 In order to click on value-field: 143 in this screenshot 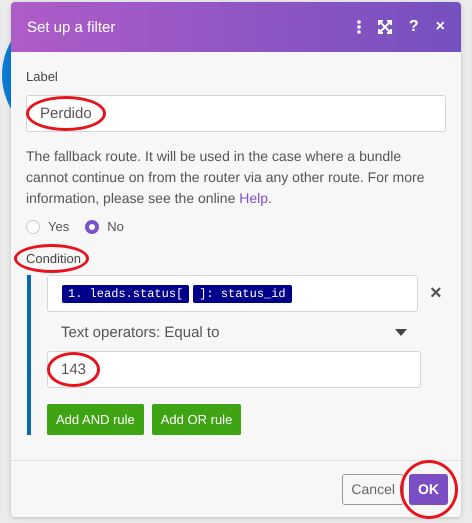, I will do `click(234, 369)`.